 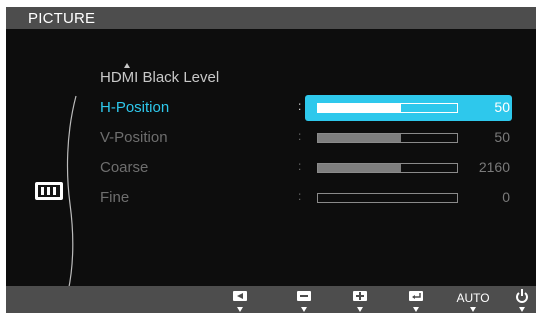 I want to click on v-position-value: 50, so click(x=502, y=137).